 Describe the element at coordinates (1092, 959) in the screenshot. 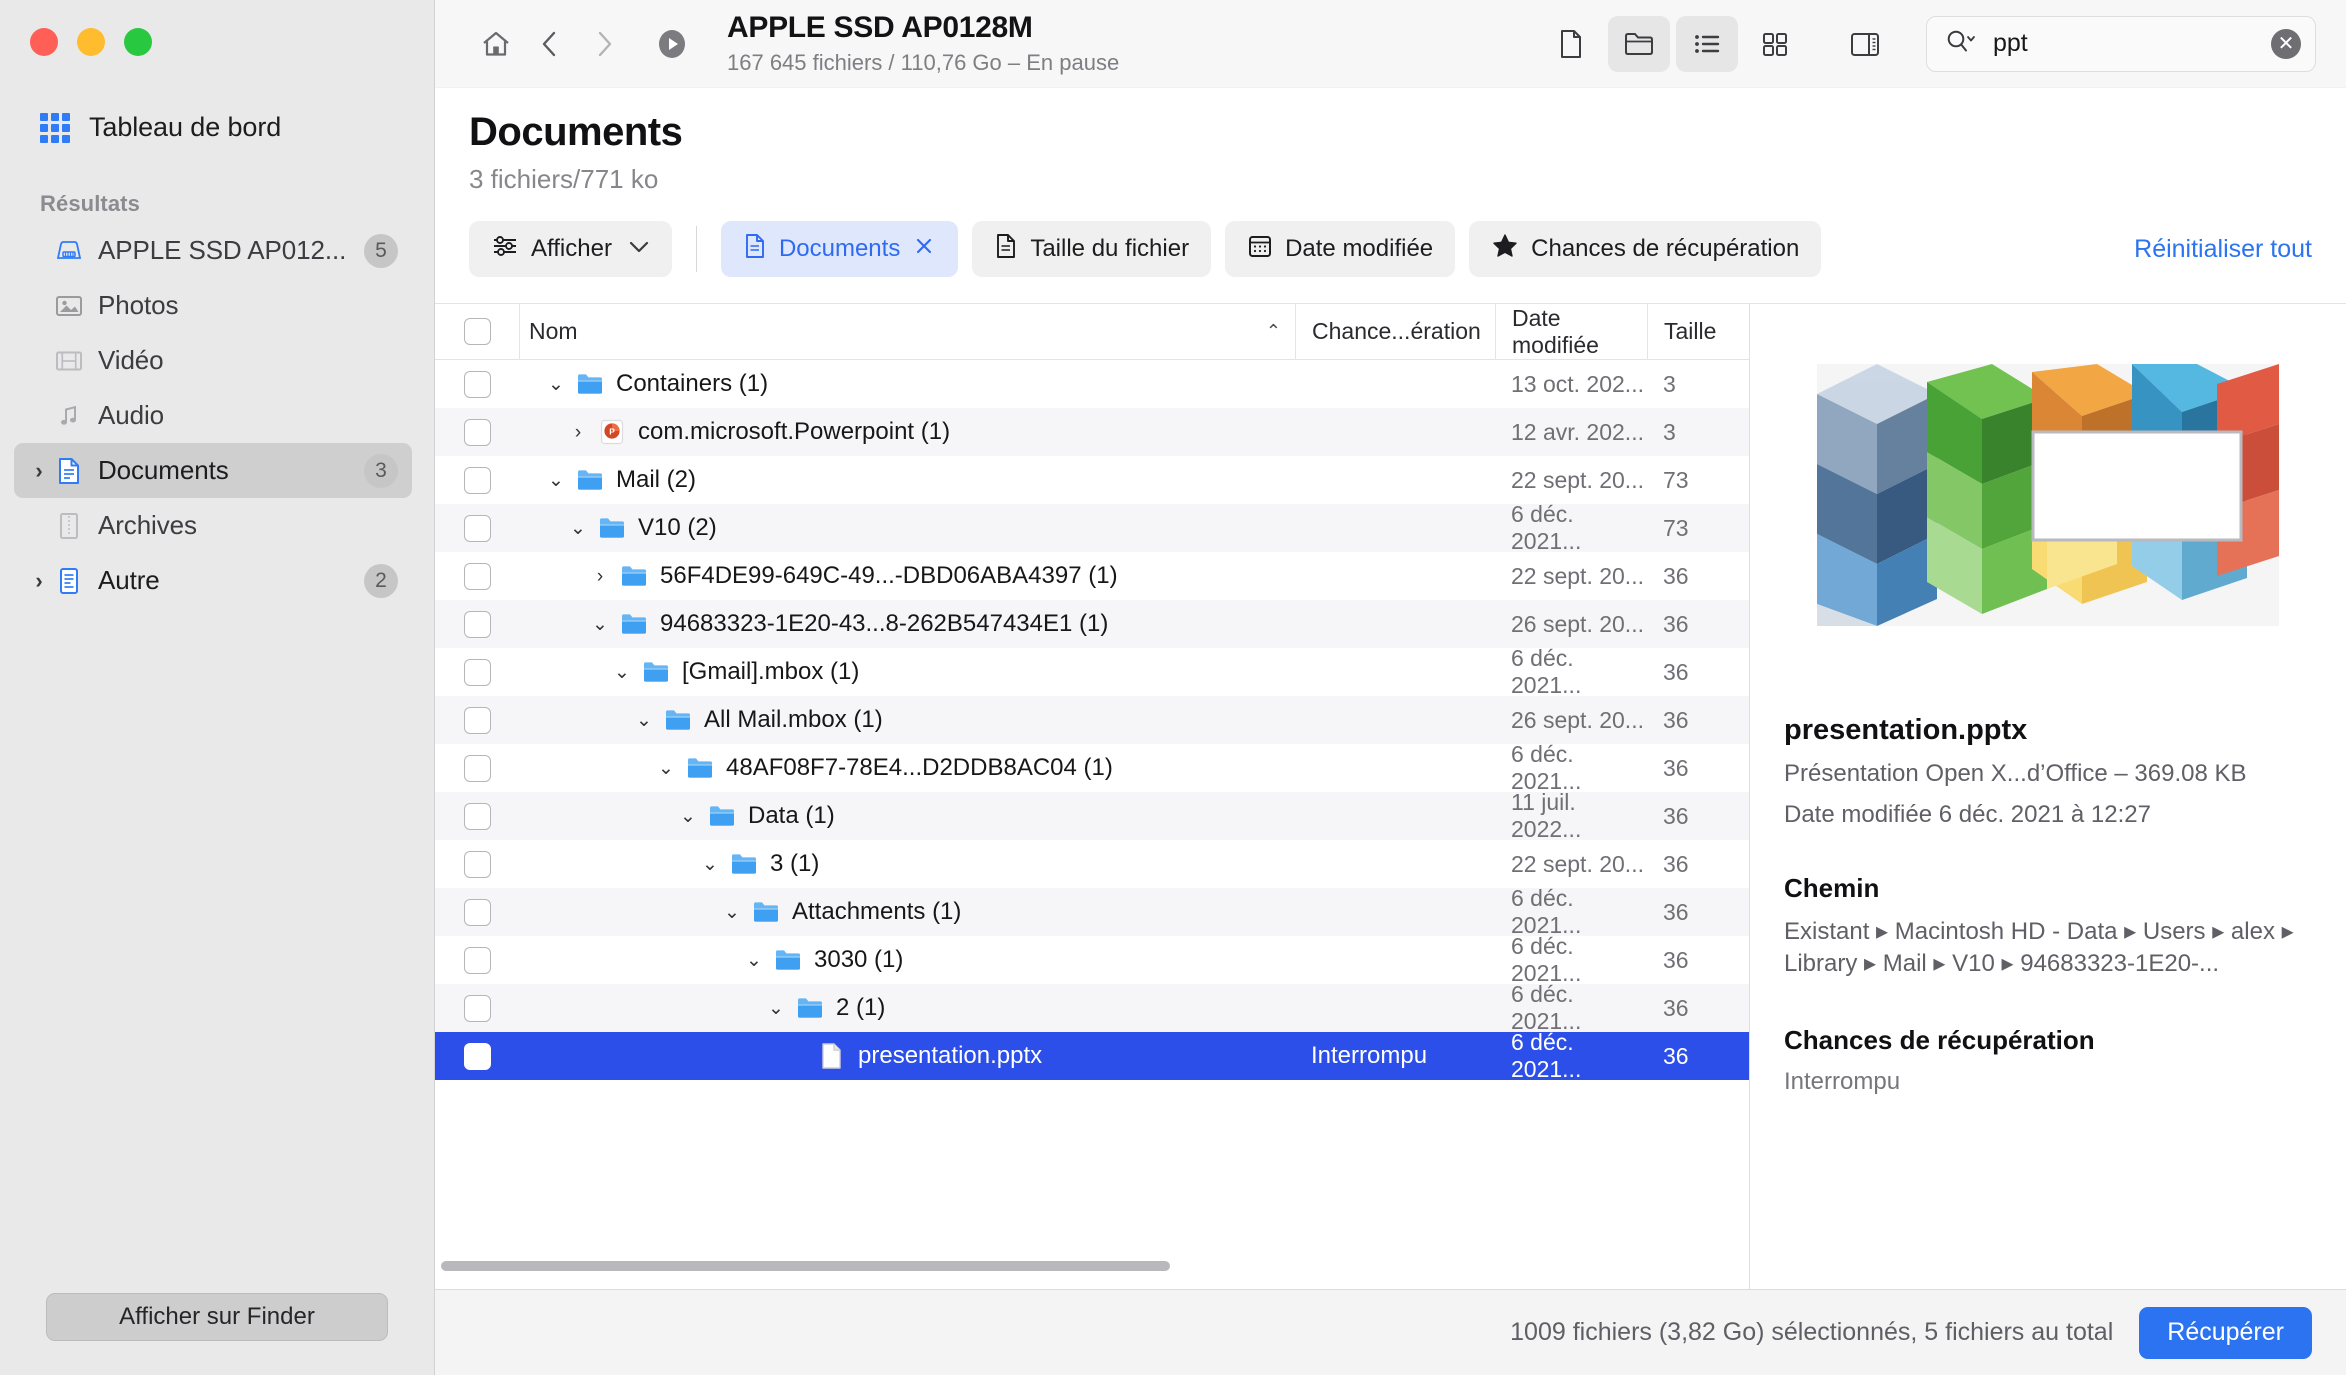

I see `table-row: ⌄ 3030 (1) 6 déc. 2021... 36` at that location.